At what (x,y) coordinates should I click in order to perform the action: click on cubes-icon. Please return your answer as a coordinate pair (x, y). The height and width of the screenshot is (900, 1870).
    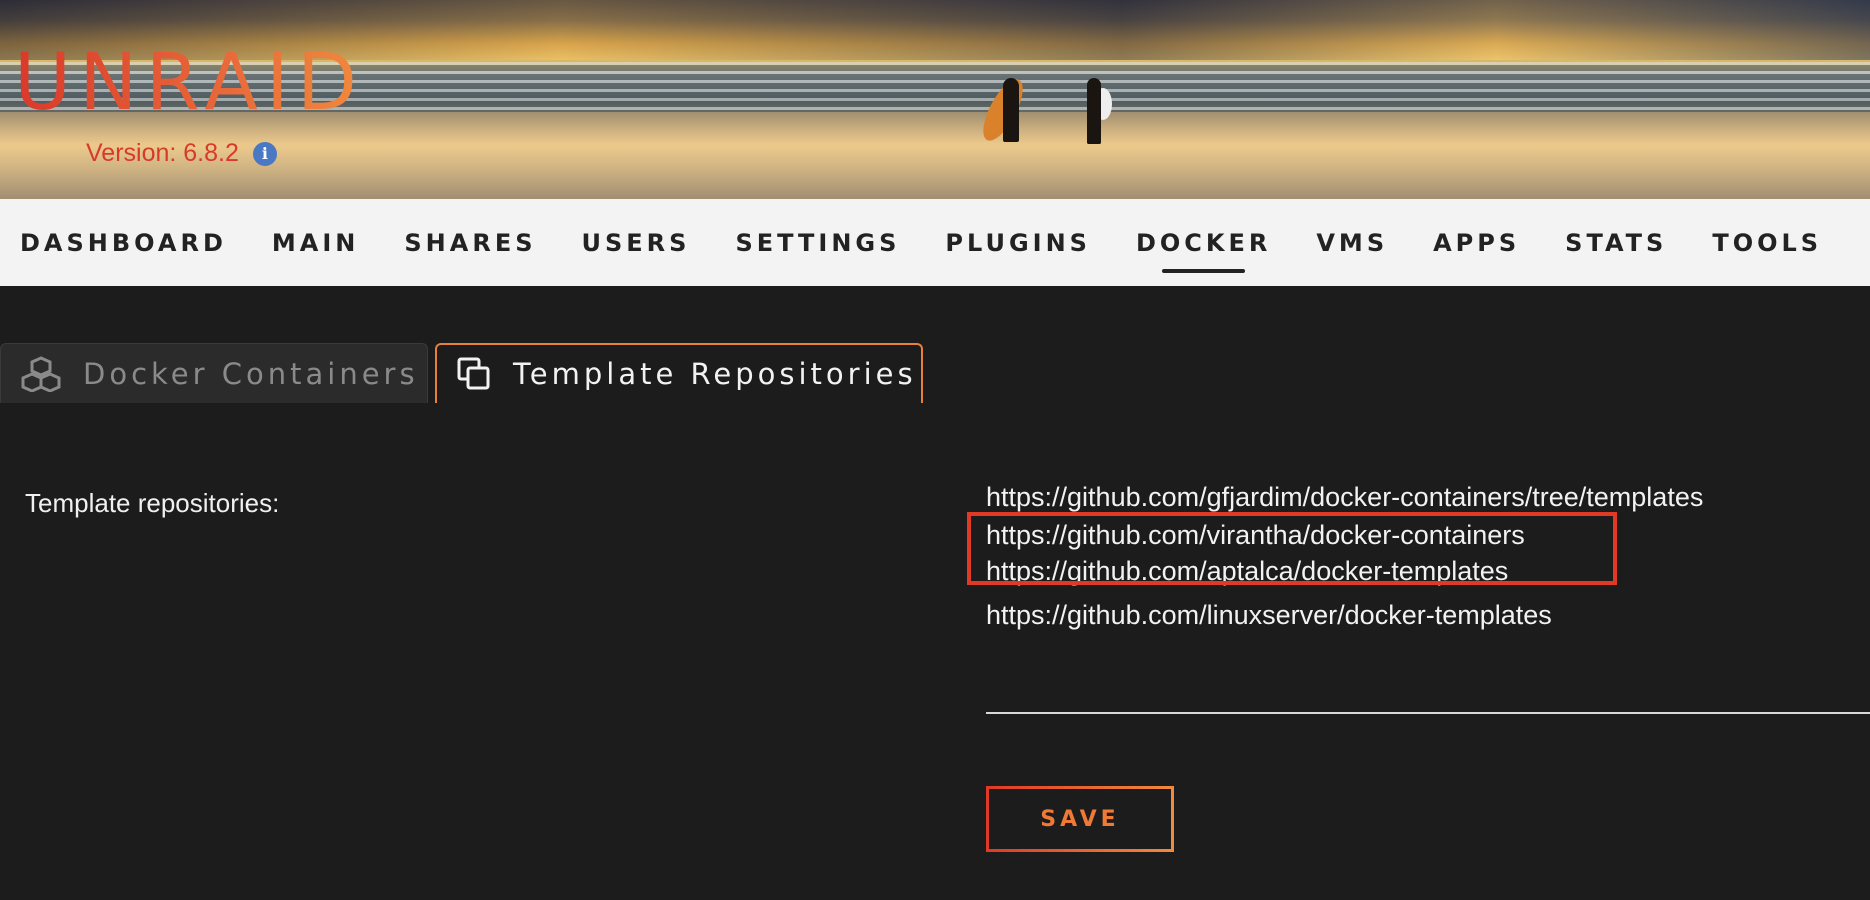
    Looking at the image, I should click on (41, 373).